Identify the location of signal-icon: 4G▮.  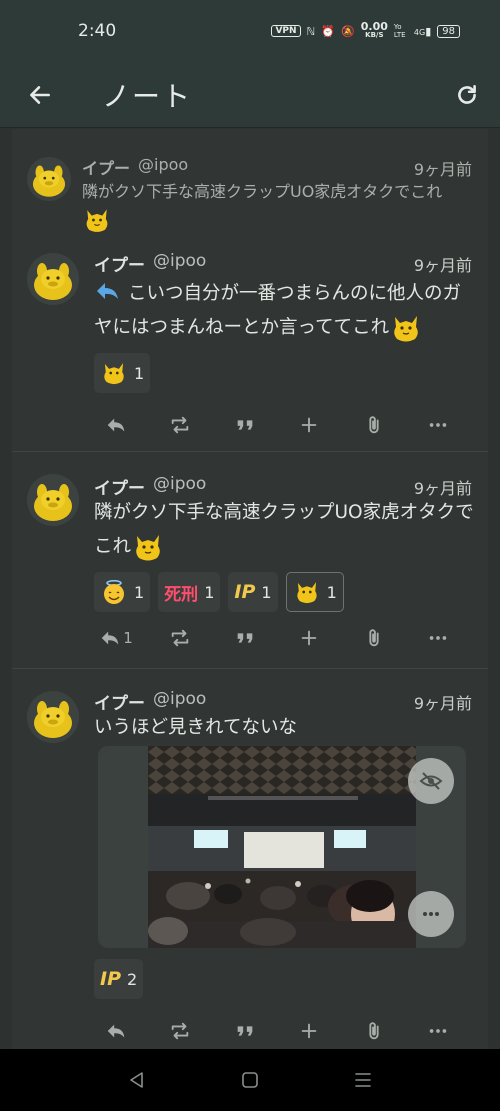
(422, 31).